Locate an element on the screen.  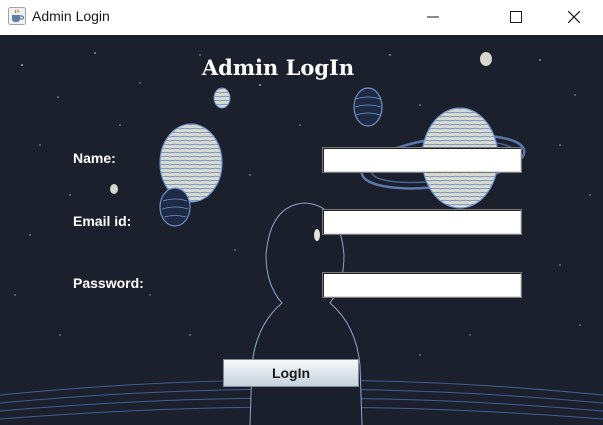
login-button: LogIn is located at coordinates (291, 373).